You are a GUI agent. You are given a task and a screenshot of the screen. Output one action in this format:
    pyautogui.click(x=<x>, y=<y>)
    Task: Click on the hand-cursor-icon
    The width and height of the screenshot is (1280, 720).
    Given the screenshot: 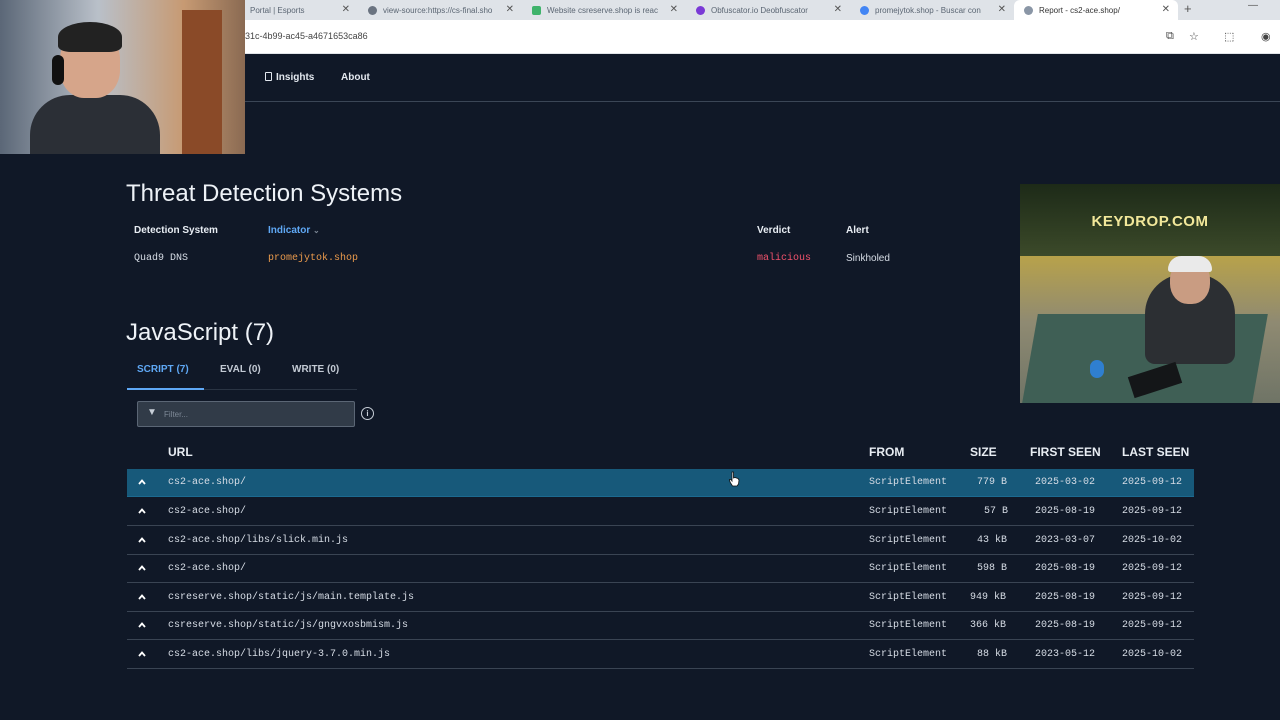 What is the action you would take?
    pyautogui.click(x=734, y=479)
    